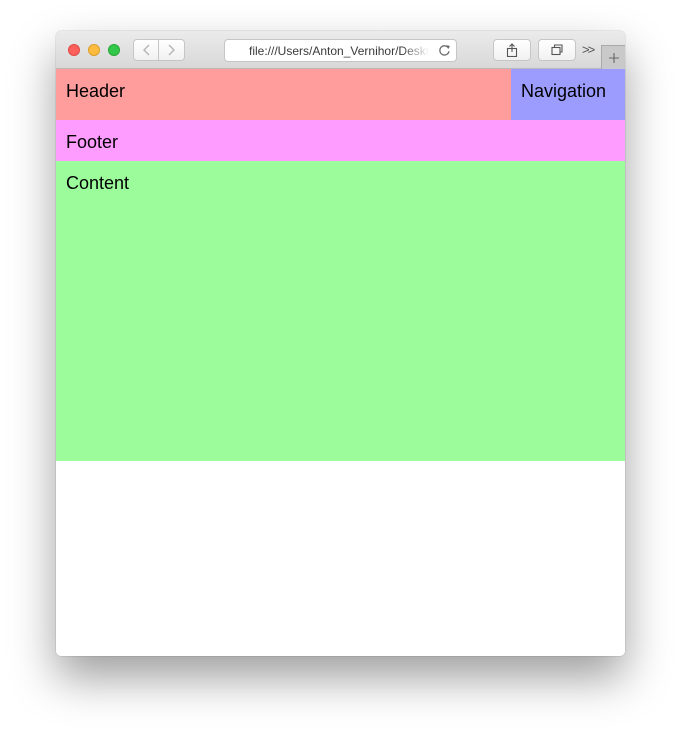 The height and width of the screenshot is (736, 681). I want to click on tabs-overview-icon, so click(557, 50).